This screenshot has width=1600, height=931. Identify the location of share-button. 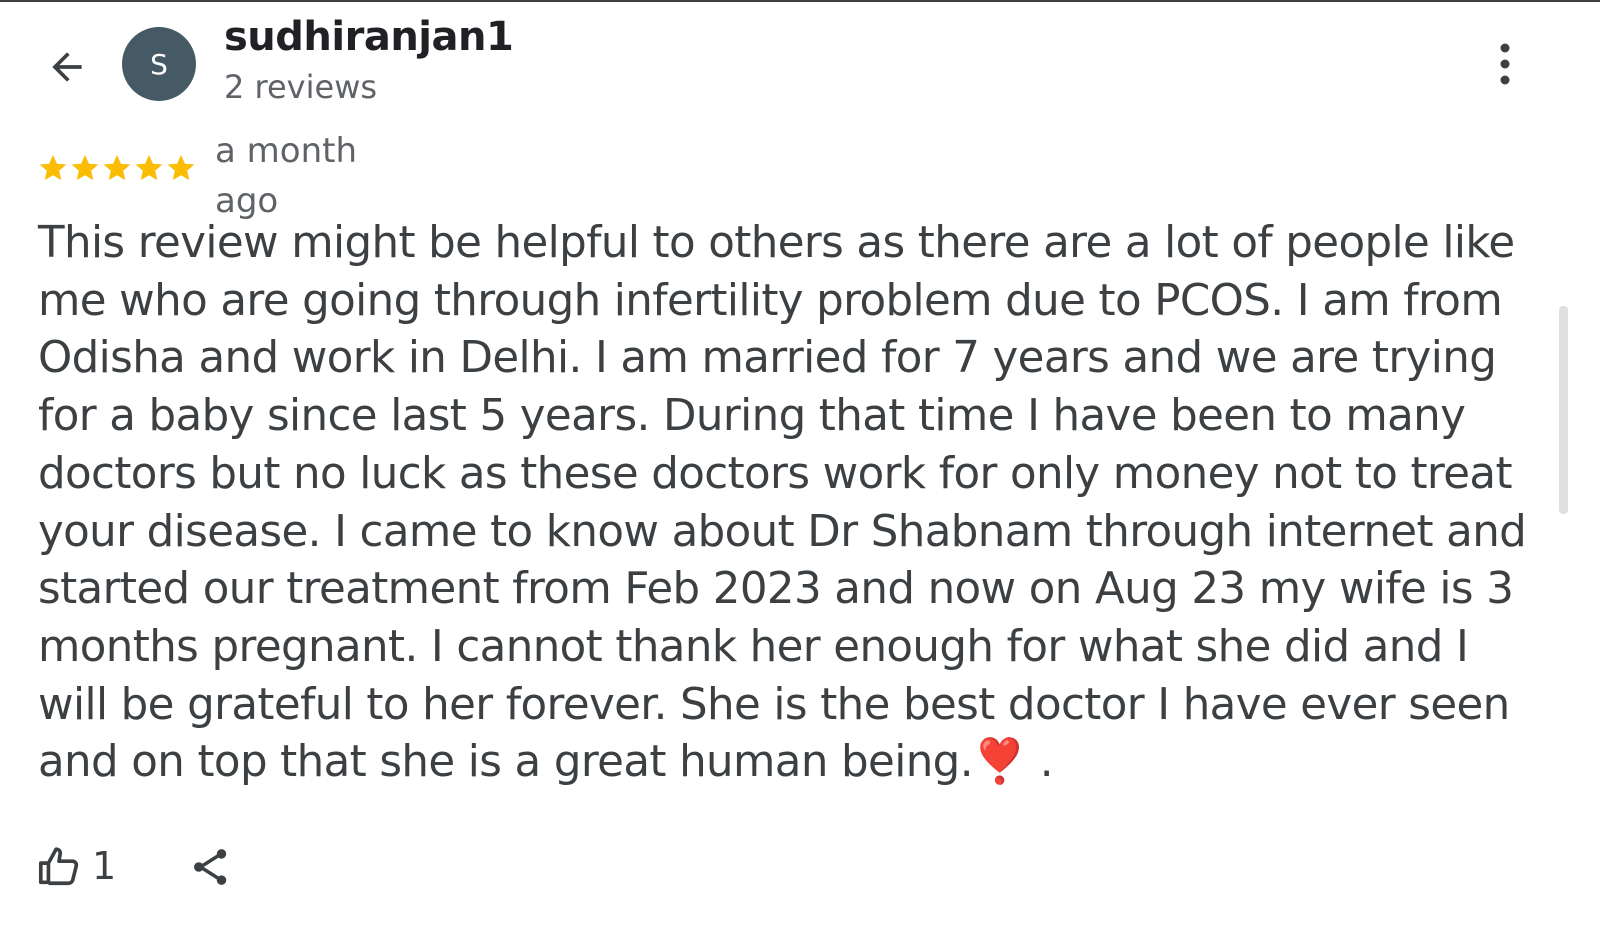
(211, 867).